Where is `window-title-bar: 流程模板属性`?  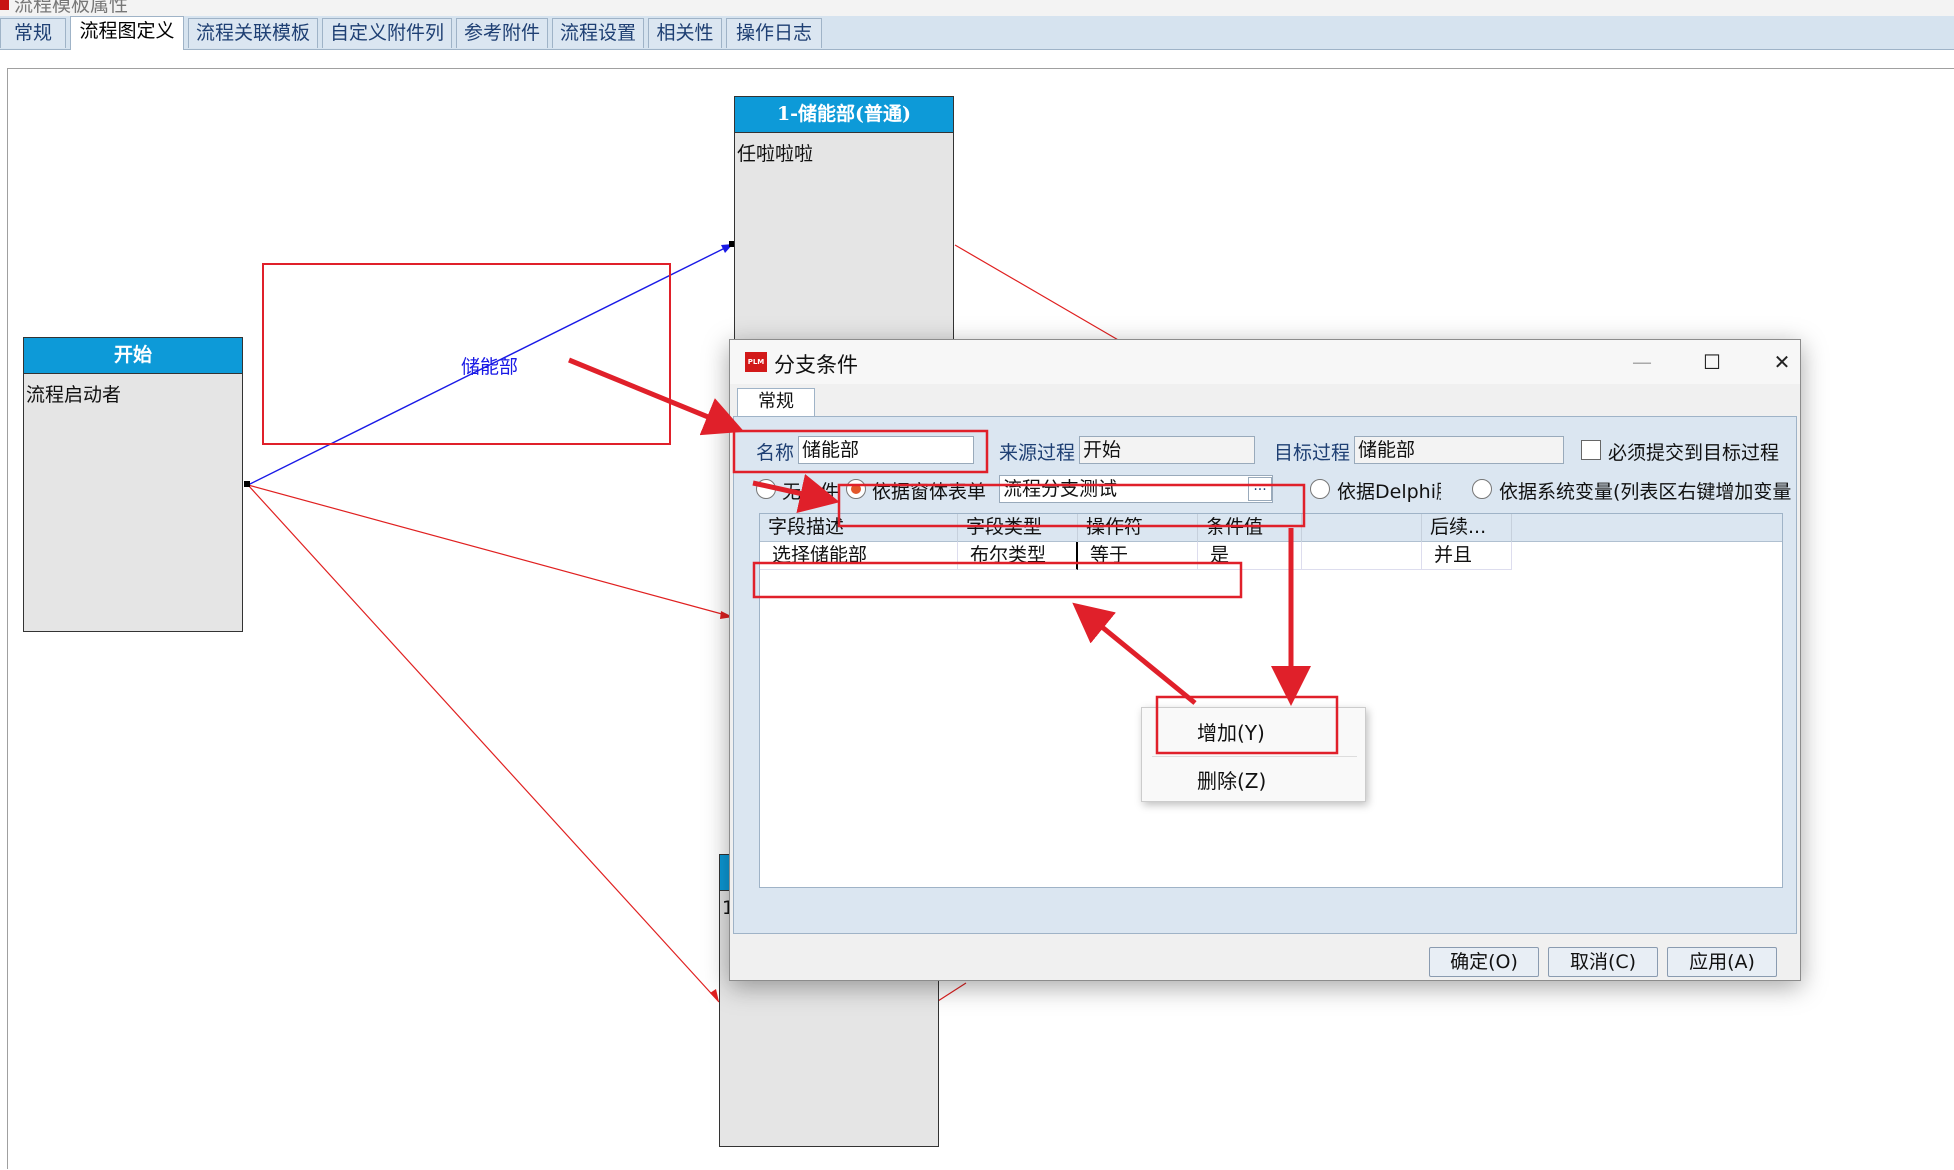
window-title-bar: 流程模板属性 is located at coordinates (977, 8).